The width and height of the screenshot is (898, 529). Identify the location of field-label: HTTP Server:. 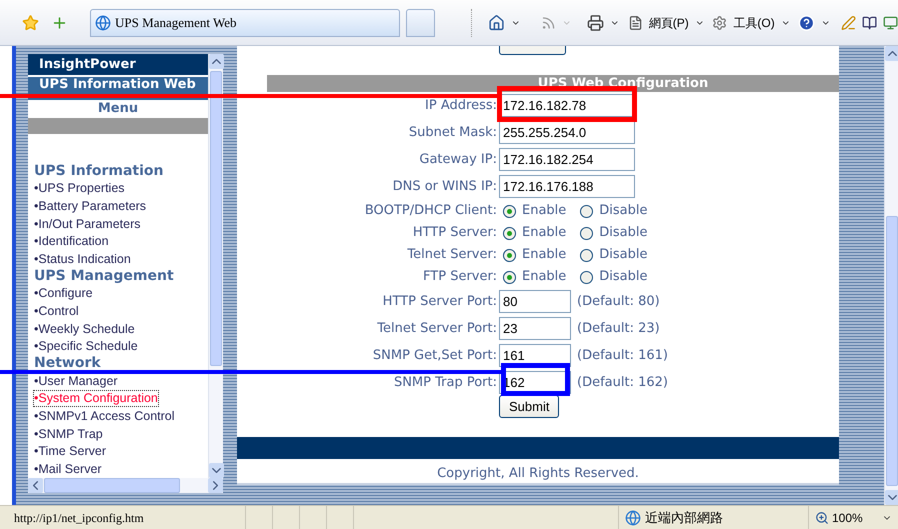
(455, 233).